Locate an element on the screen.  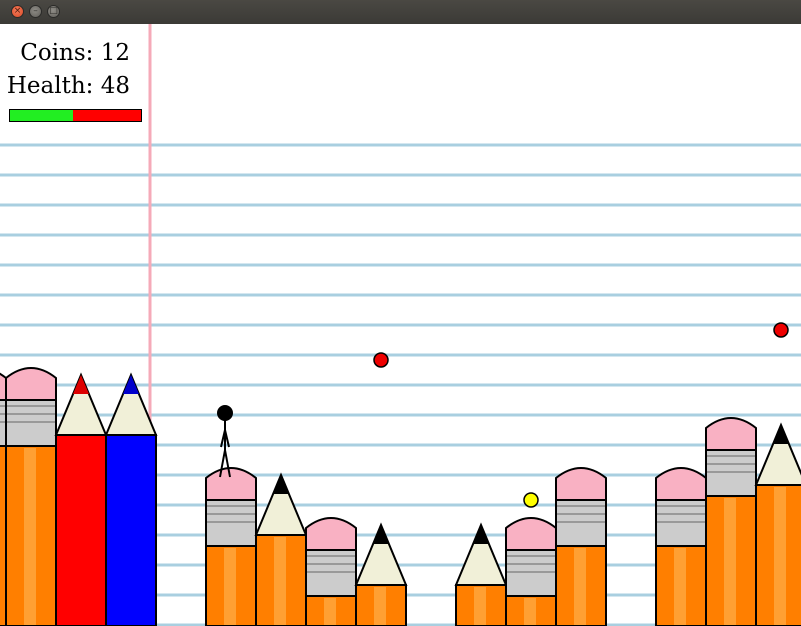
health-counter: Health: 48 is located at coordinates (68, 86).